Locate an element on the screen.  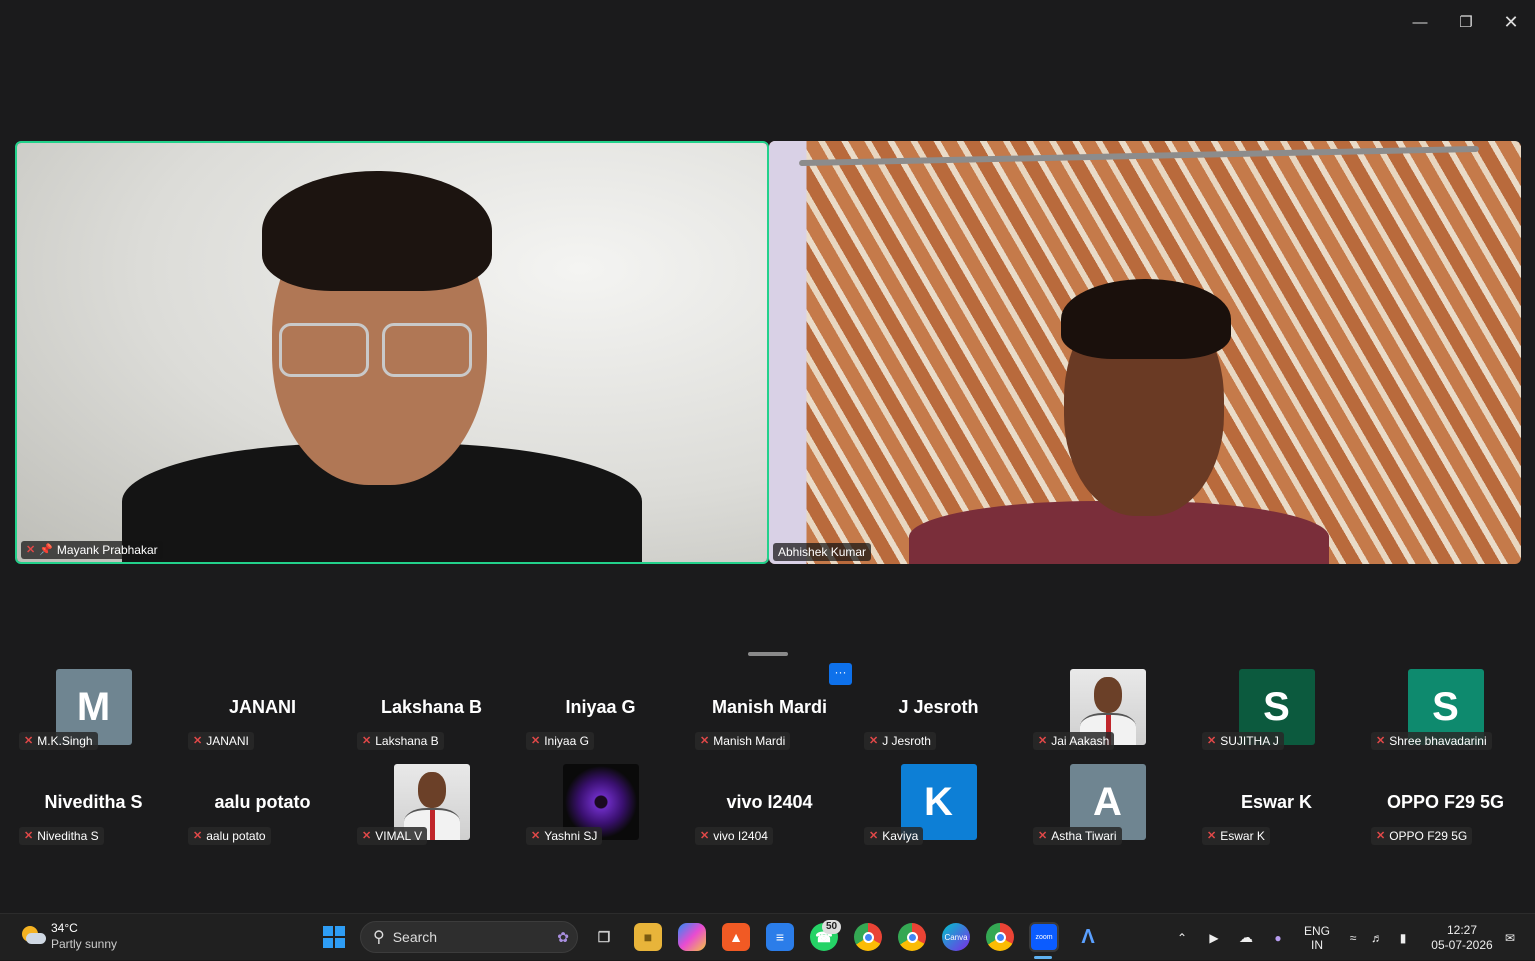
participant-tile: ✕ Jai Aakash is located at coordinates (1107, 714).